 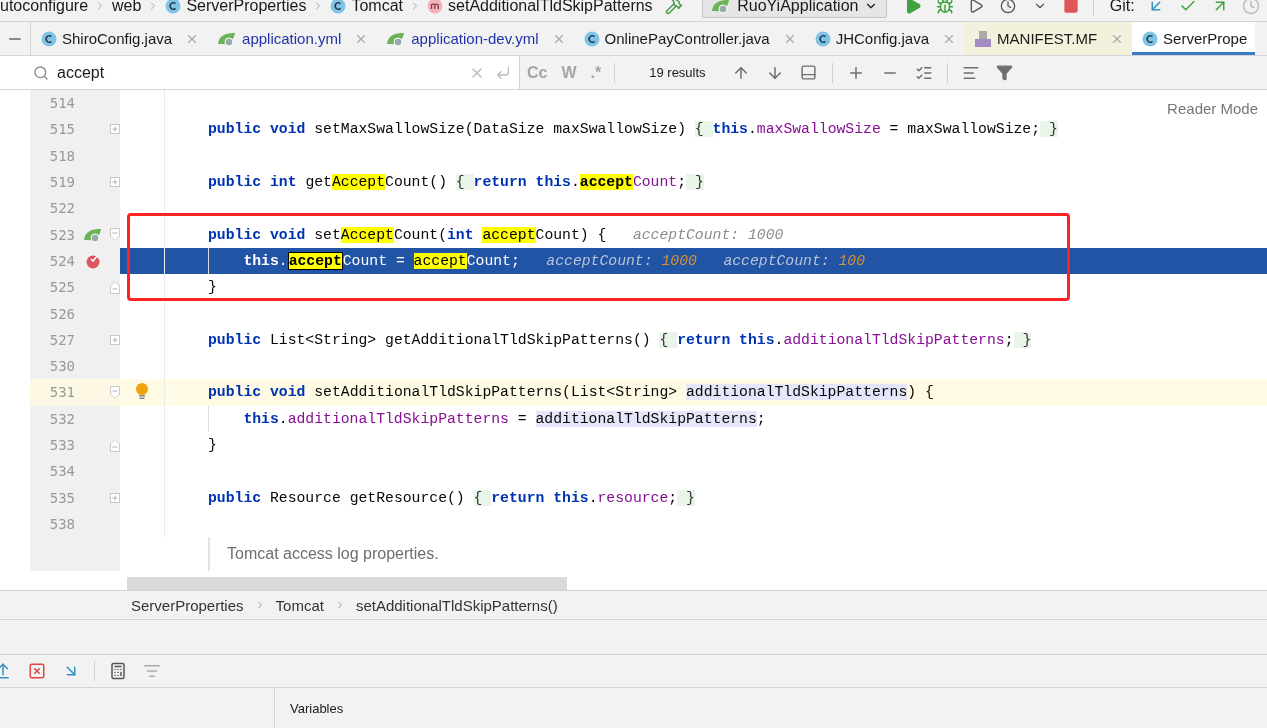 I want to click on manifest-file-icon, so click(x=983, y=38).